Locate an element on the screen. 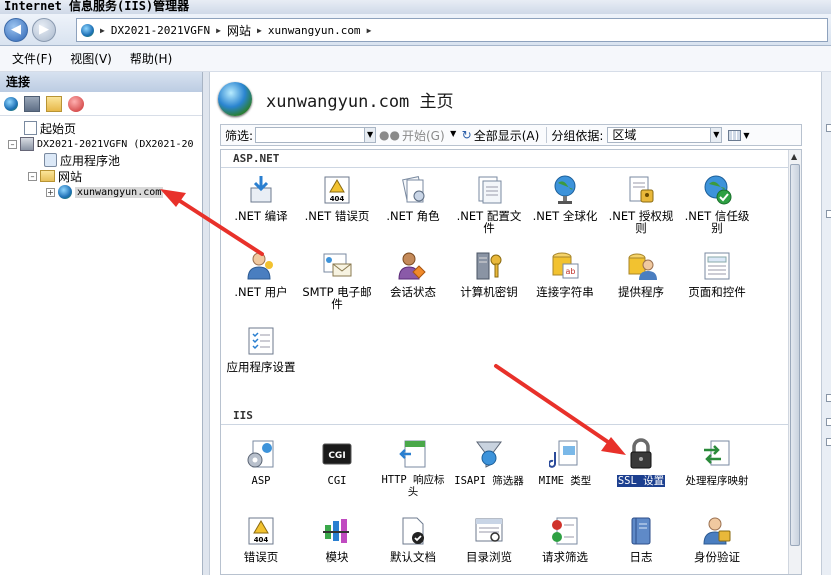  feature-net-error-pages: 404 .NET 错误页 is located at coordinates (337, 198).